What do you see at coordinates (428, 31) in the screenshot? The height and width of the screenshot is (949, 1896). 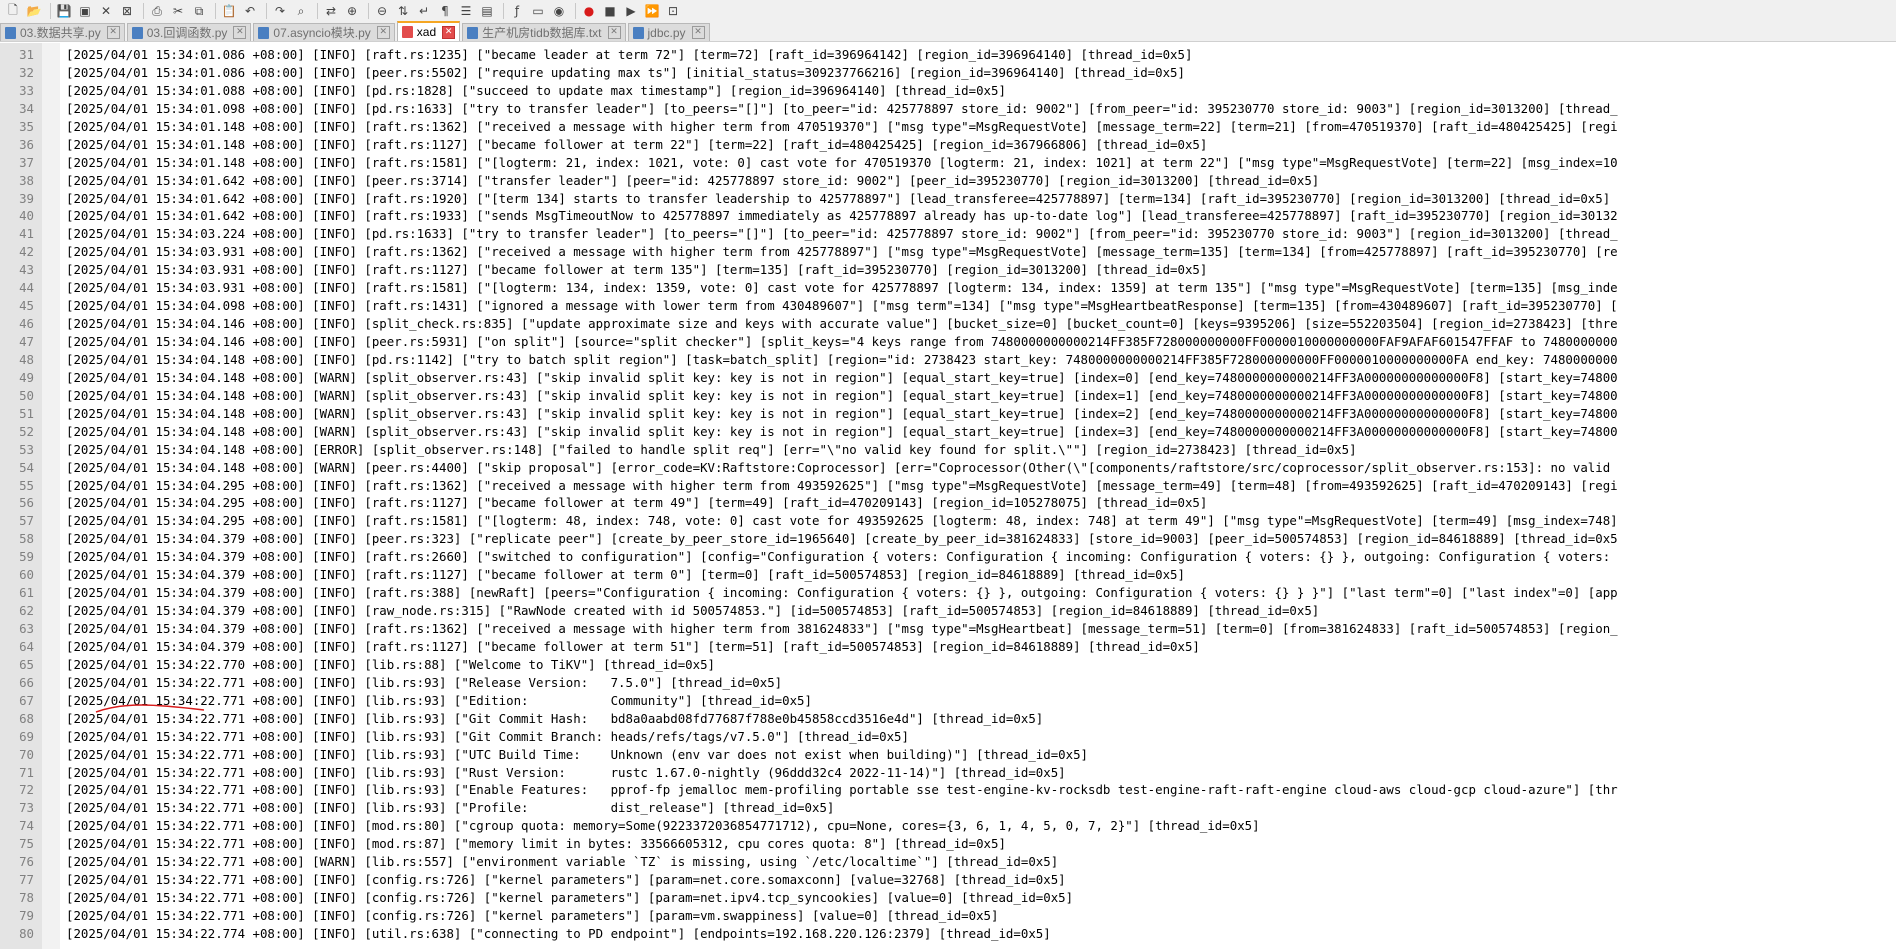 I see `tab-4: xad ✕` at bounding box center [428, 31].